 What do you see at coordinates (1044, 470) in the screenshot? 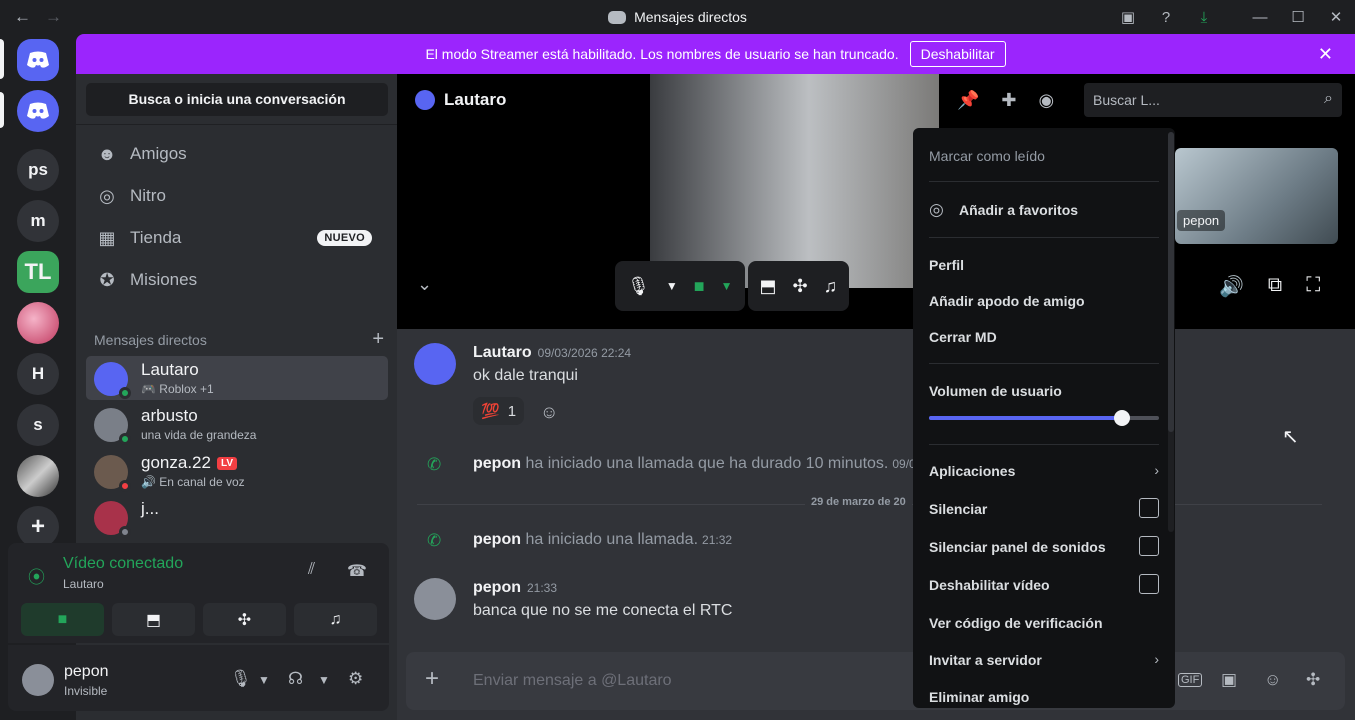
I see `menu-apps: Aplicaciones ›` at bounding box center [1044, 470].